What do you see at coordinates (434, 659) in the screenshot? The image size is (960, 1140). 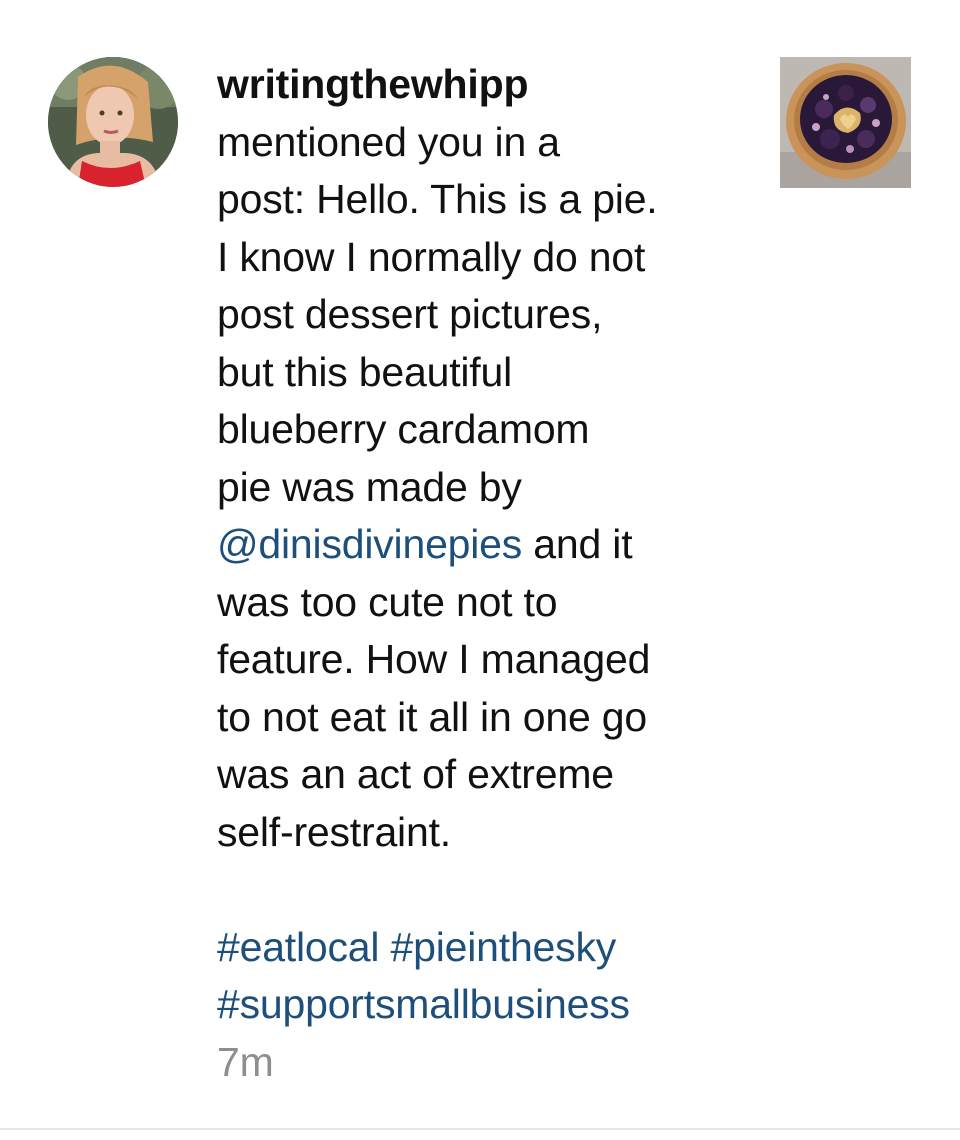 I see `message-line: feature. How I managed` at bounding box center [434, 659].